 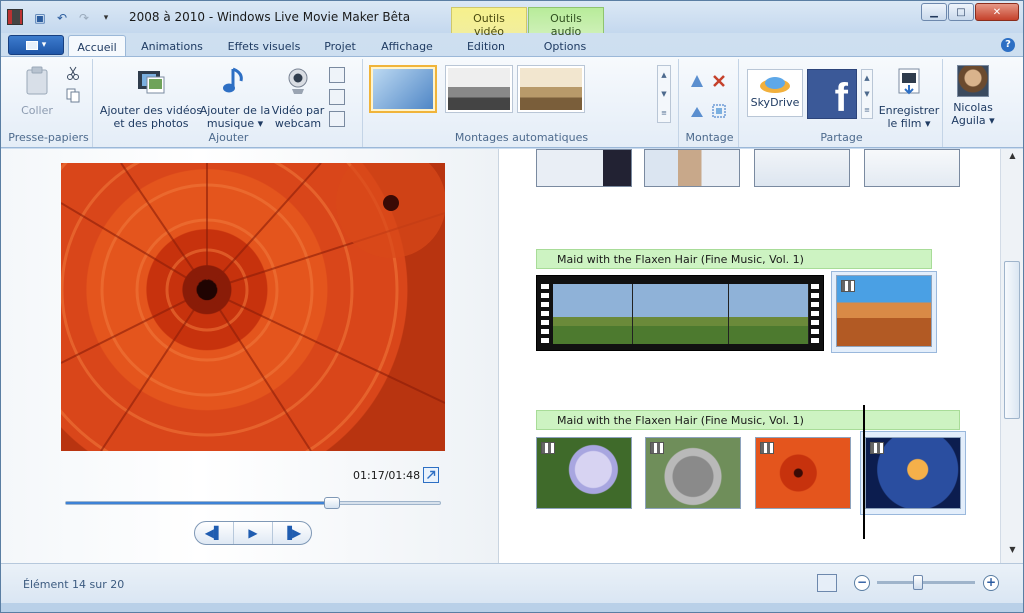 What do you see at coordinates (235, 97) in the screenshot?
I see `add-music-button: Ajouter de la musique ▾` at bounding box center [235, 97].